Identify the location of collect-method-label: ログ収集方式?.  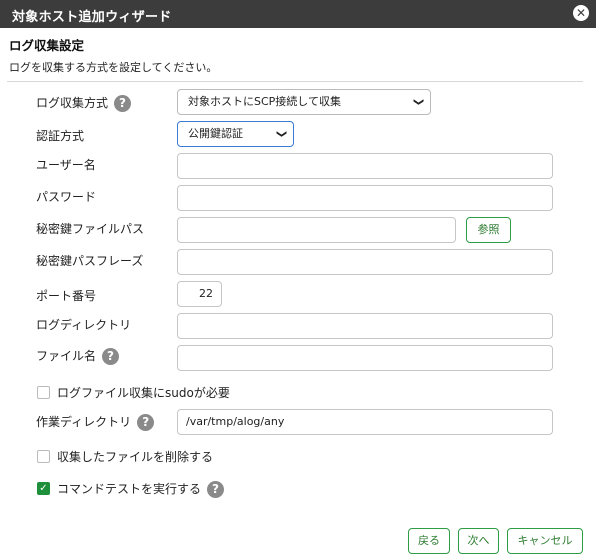
(84, 103).